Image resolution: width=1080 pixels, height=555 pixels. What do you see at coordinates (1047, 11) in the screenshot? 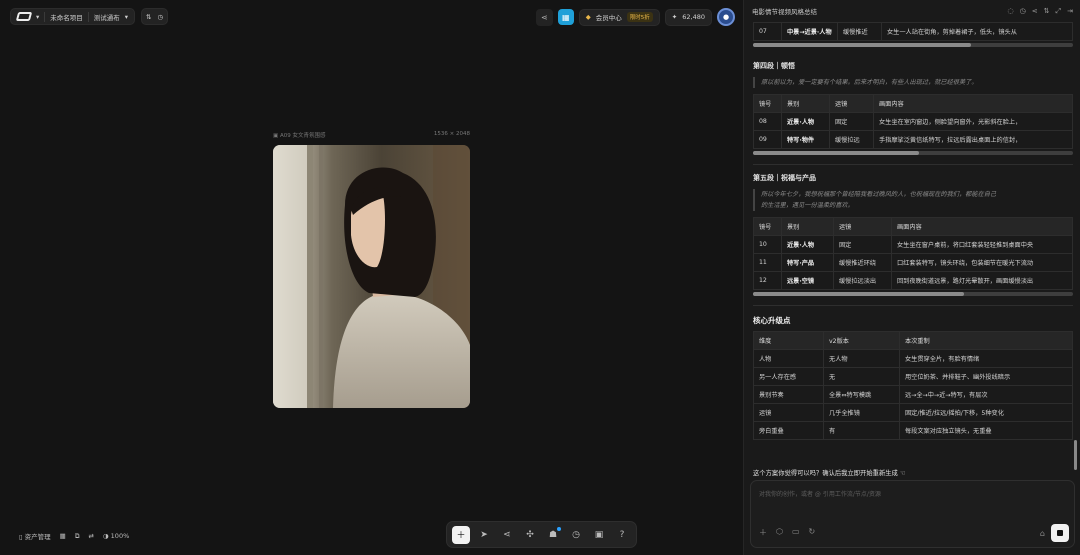
I see `split-icon: ⇅` at bounding box center [1047, 11].